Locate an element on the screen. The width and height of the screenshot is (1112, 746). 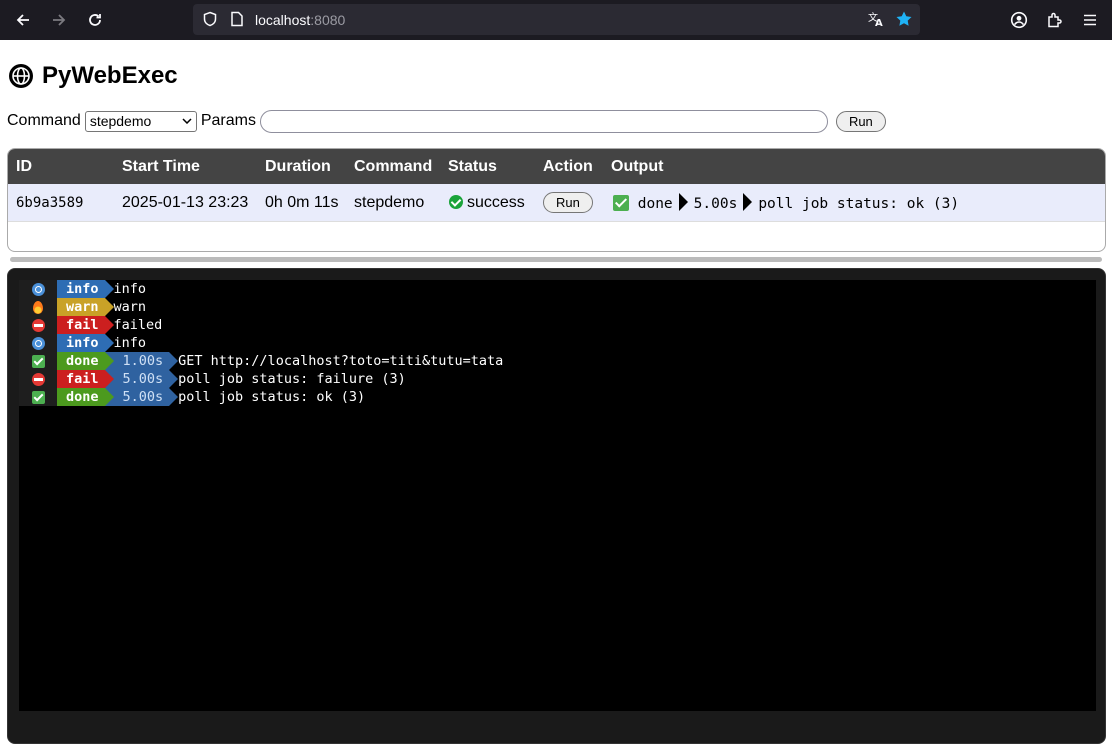
hamburger-icon is located at coordinates (1090, 20).